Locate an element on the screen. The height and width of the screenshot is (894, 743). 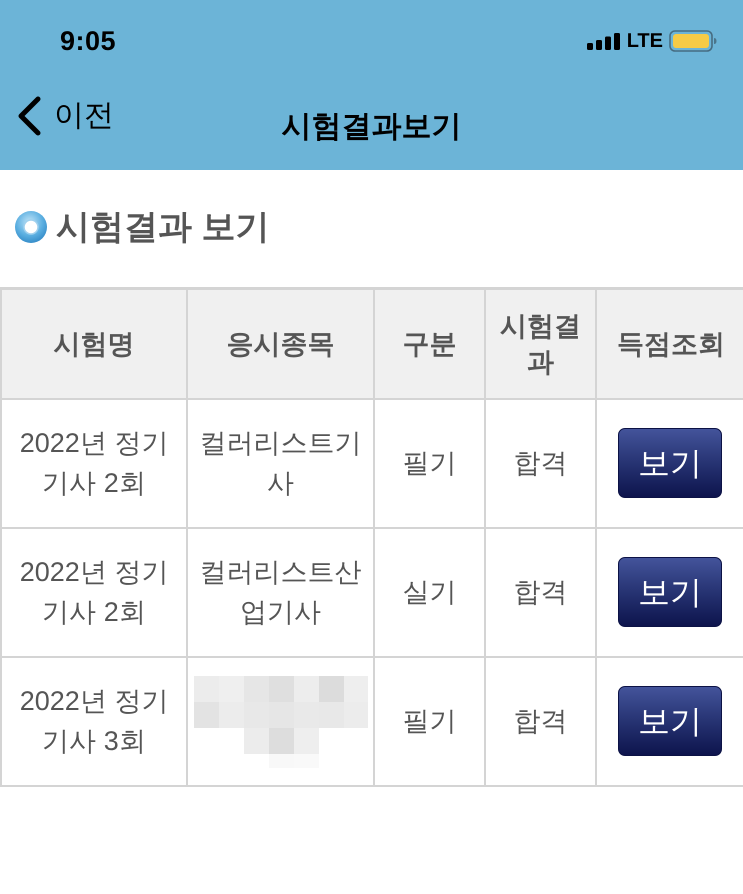
column-header: 시험결과 is located at coordinates (540, 343).